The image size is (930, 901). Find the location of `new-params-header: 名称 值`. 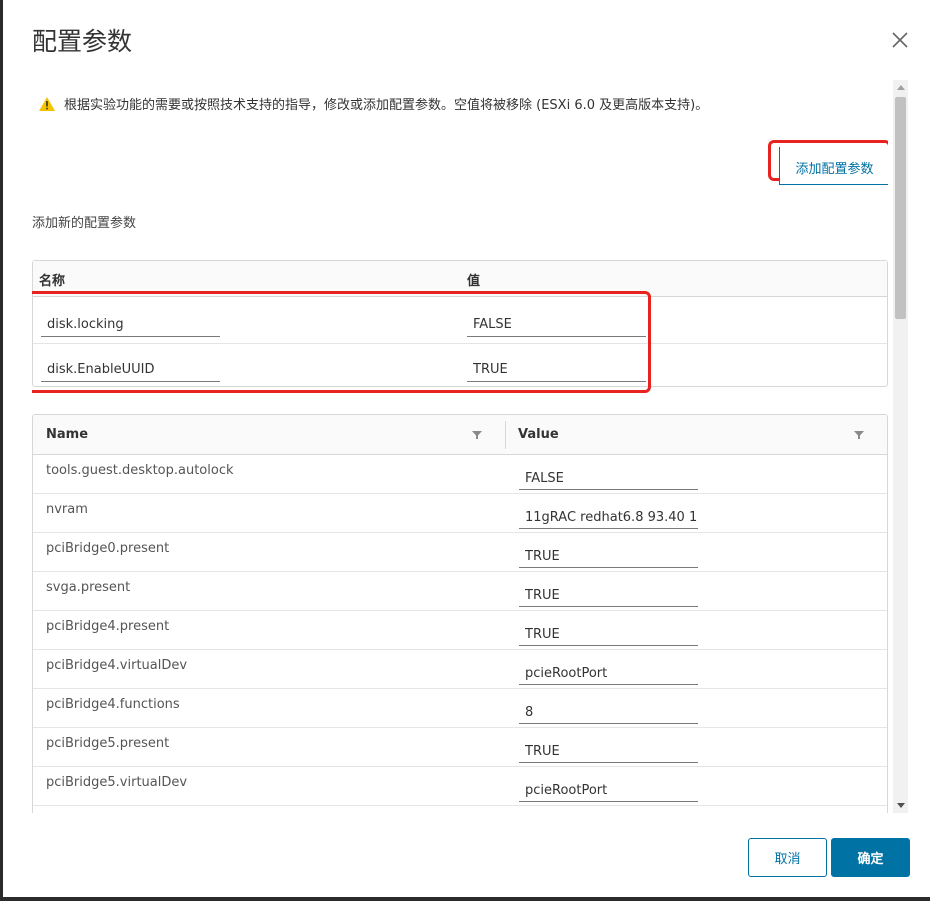

new-params-header: 名称 值 is located at coordinates (460, 279).